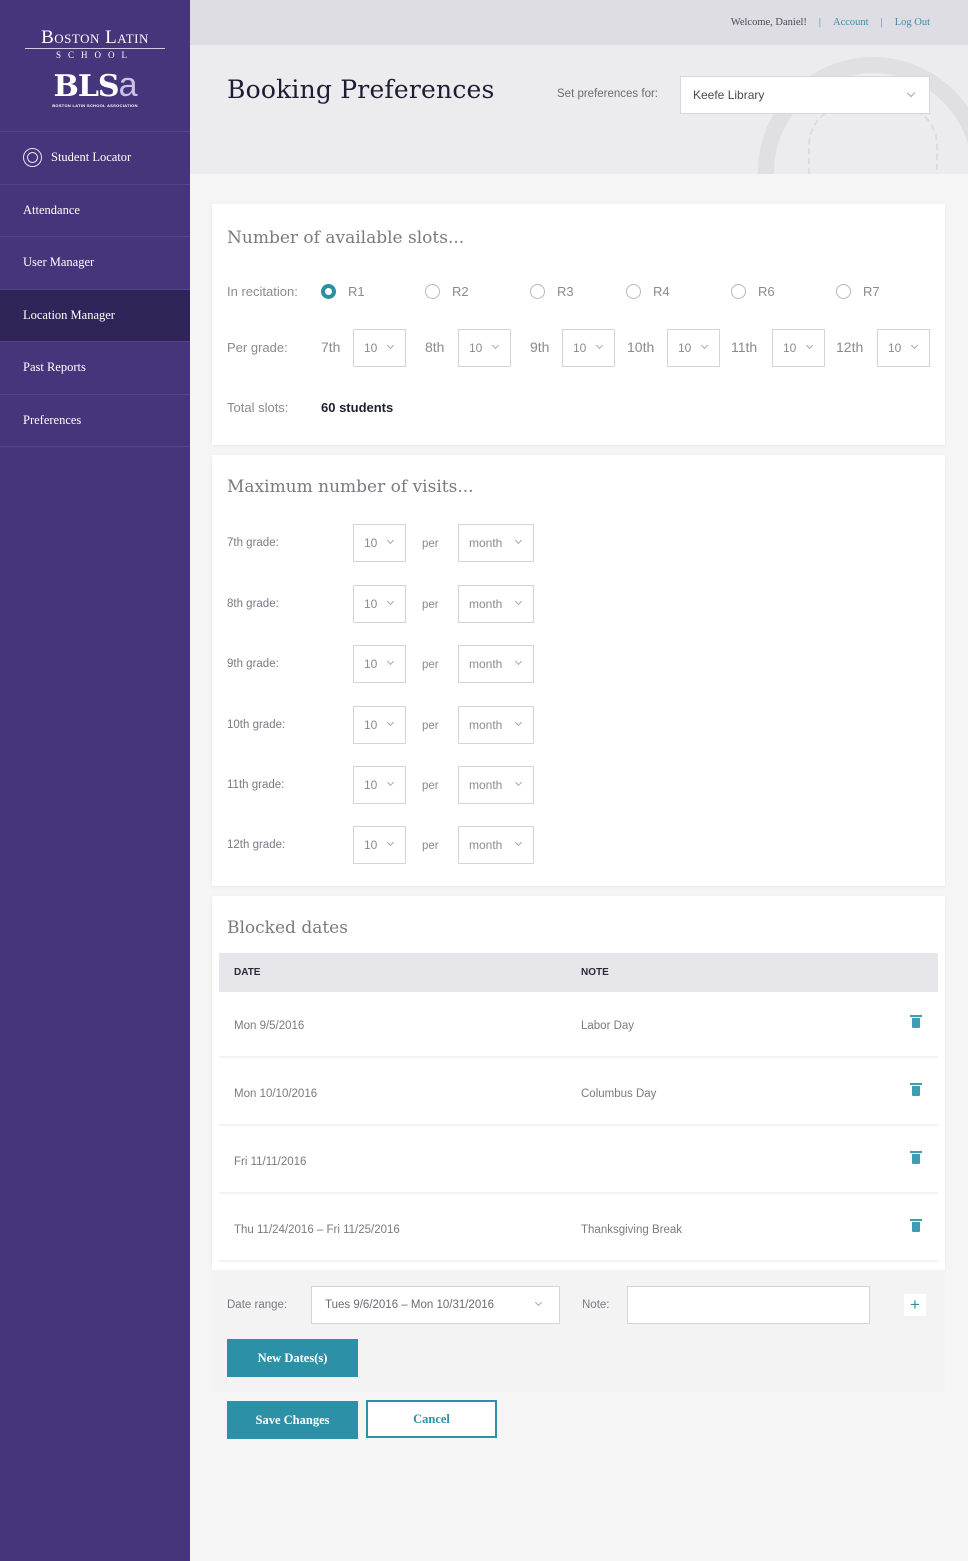 The image size is (968, 1561). I want to click on grade-8-slots-select: 10, so click(484, 348).